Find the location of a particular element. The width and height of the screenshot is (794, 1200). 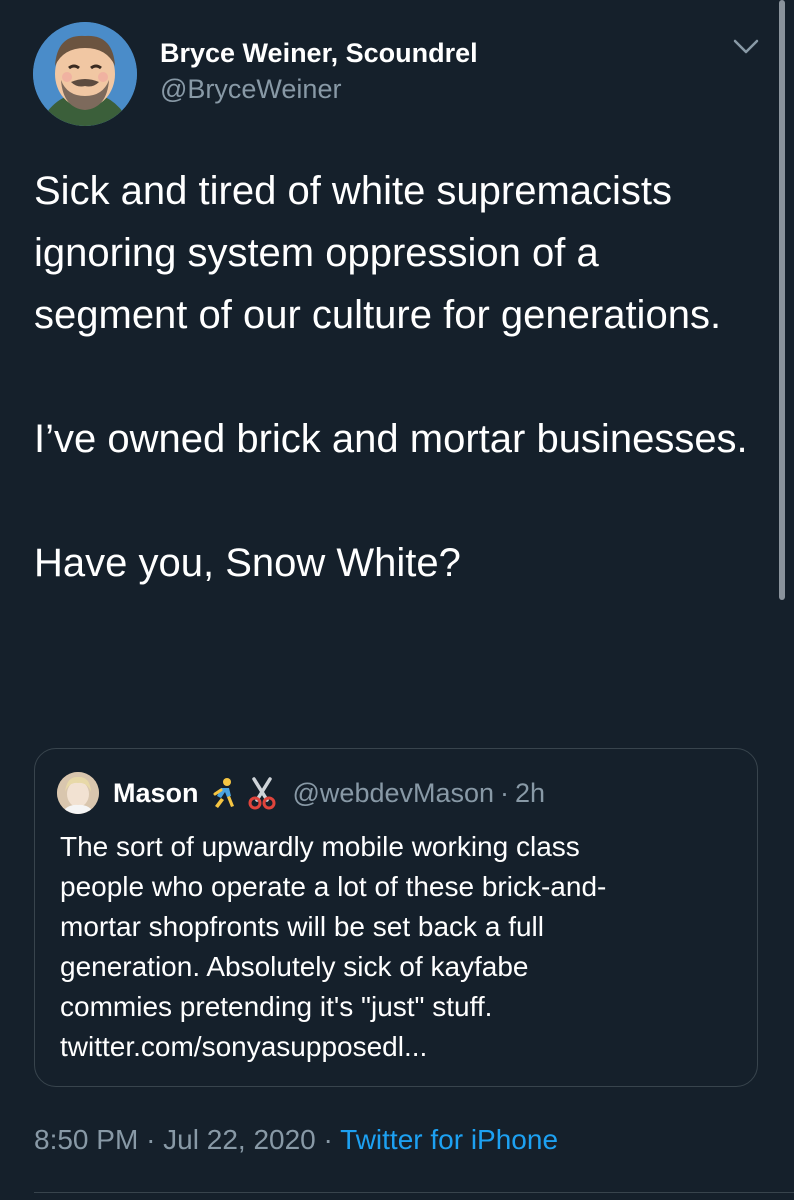

tweet-date: Jul 22, 2020 is located at coordinates (239, 1139).